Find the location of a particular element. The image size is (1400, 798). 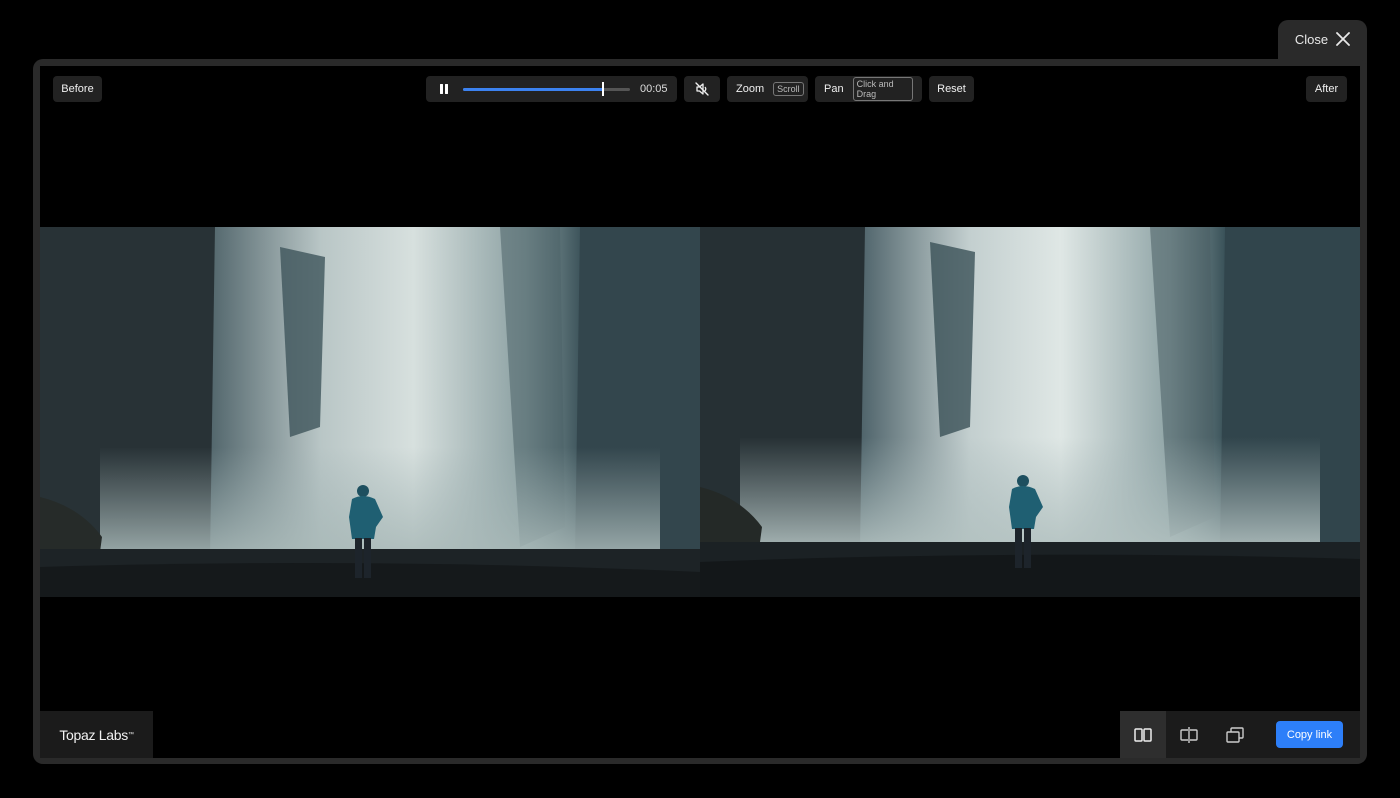

mute-button is located at coordinates (702, 89).